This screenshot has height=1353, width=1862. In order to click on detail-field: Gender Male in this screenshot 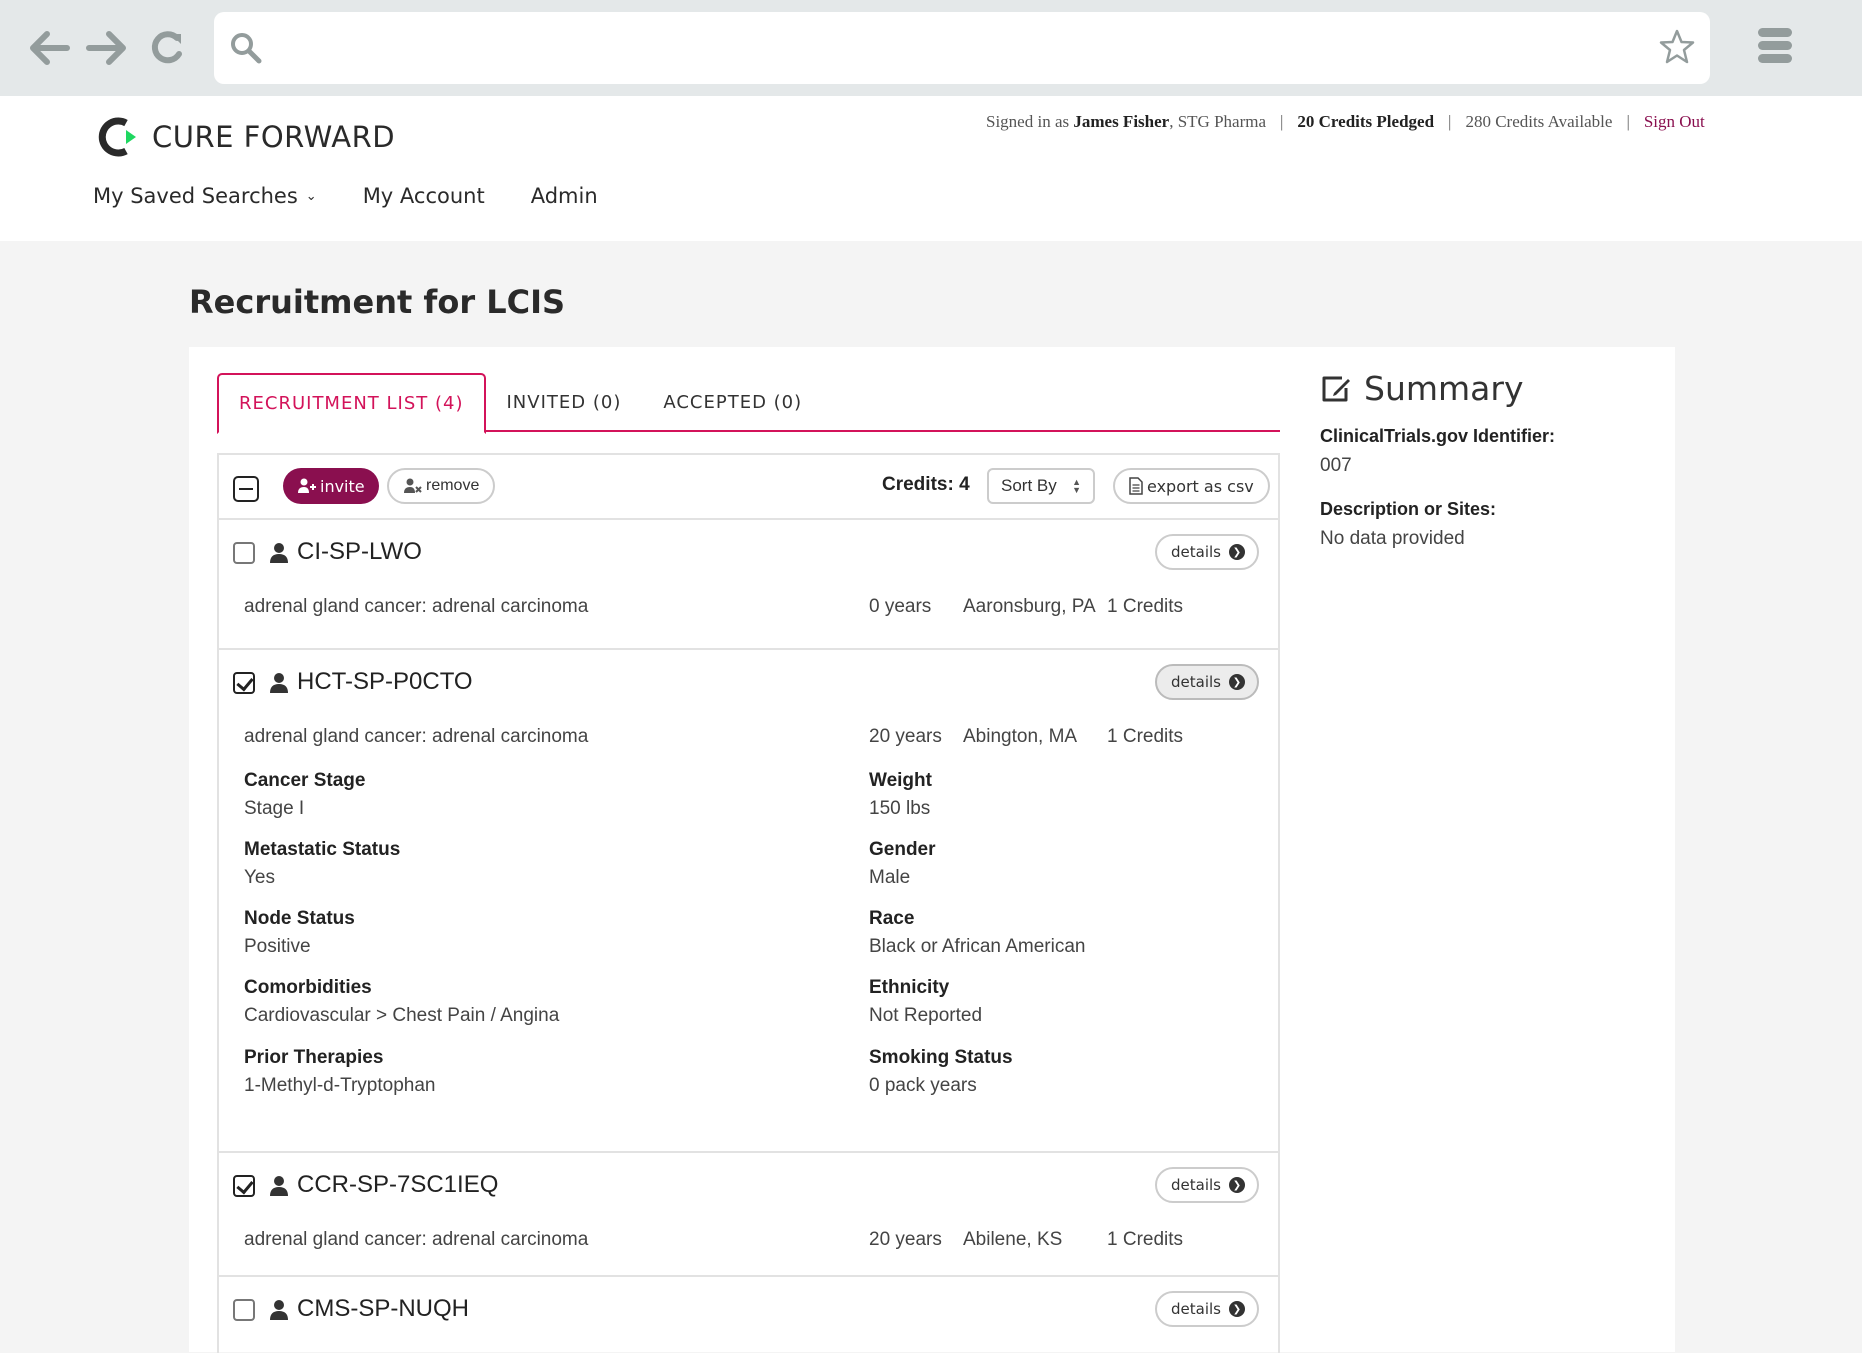, I will do `click(902, 864)`.